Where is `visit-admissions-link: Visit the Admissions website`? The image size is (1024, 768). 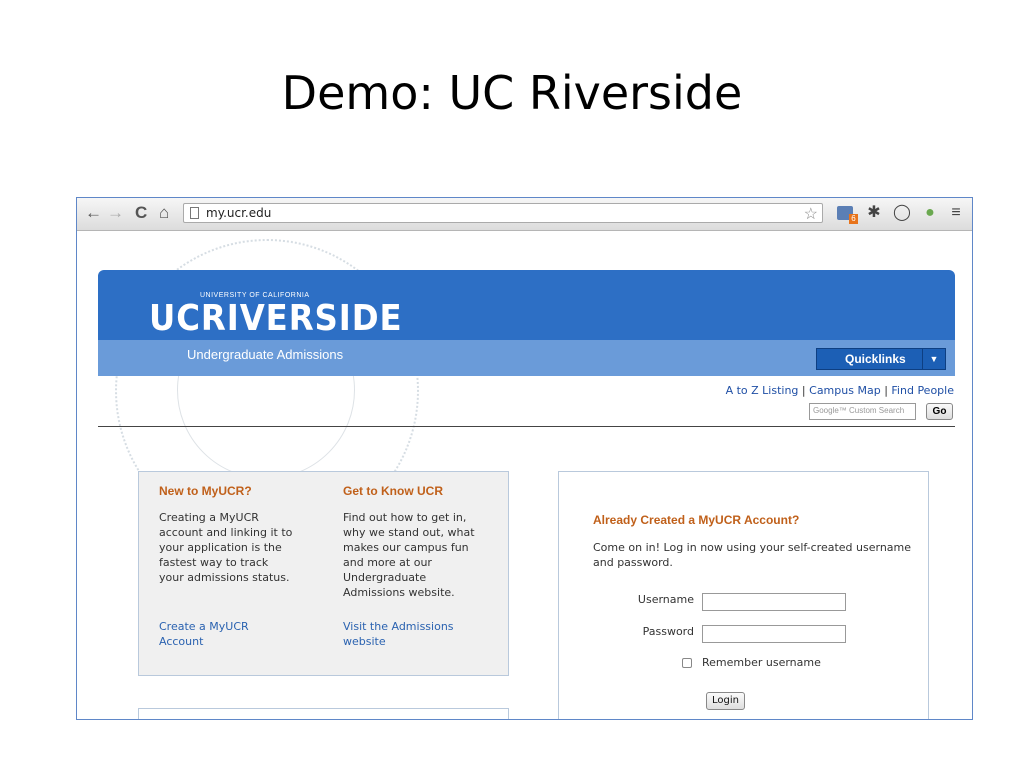
visit-admissions-link: Visit the Admissions website is located at coordinates (398, 634).